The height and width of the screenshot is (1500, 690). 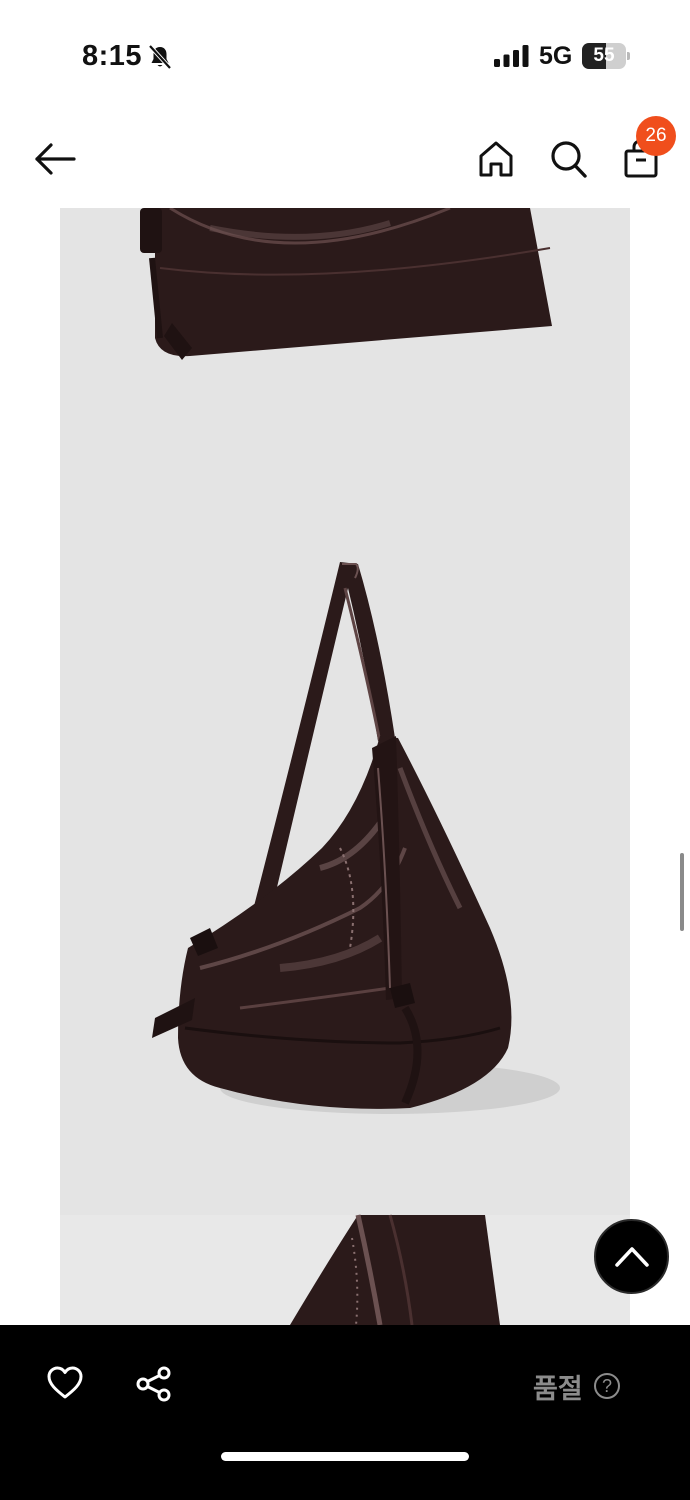 I want to click on search-icon, so click(x=568, y=159).